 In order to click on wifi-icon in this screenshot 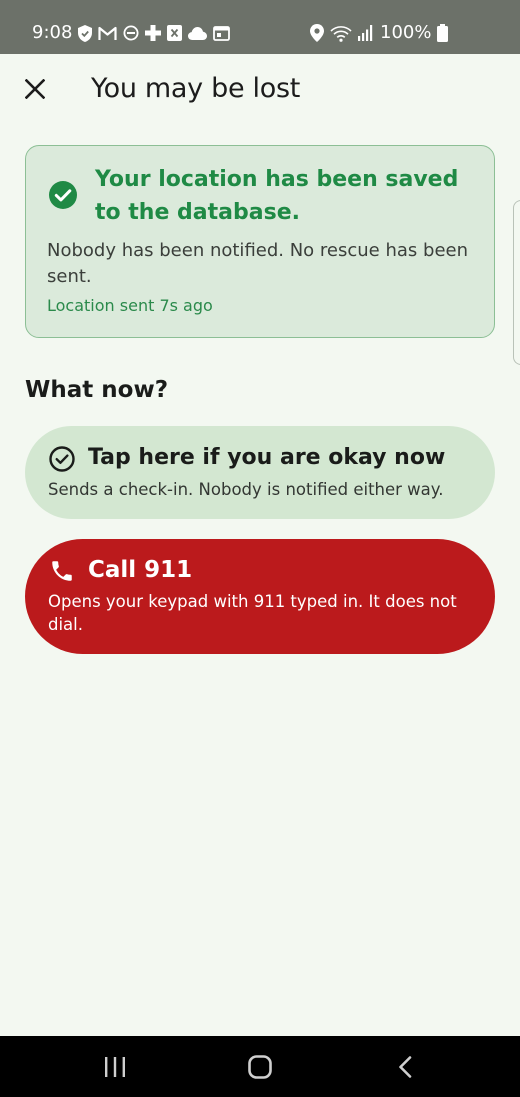, I will do `click(341, 33)`.